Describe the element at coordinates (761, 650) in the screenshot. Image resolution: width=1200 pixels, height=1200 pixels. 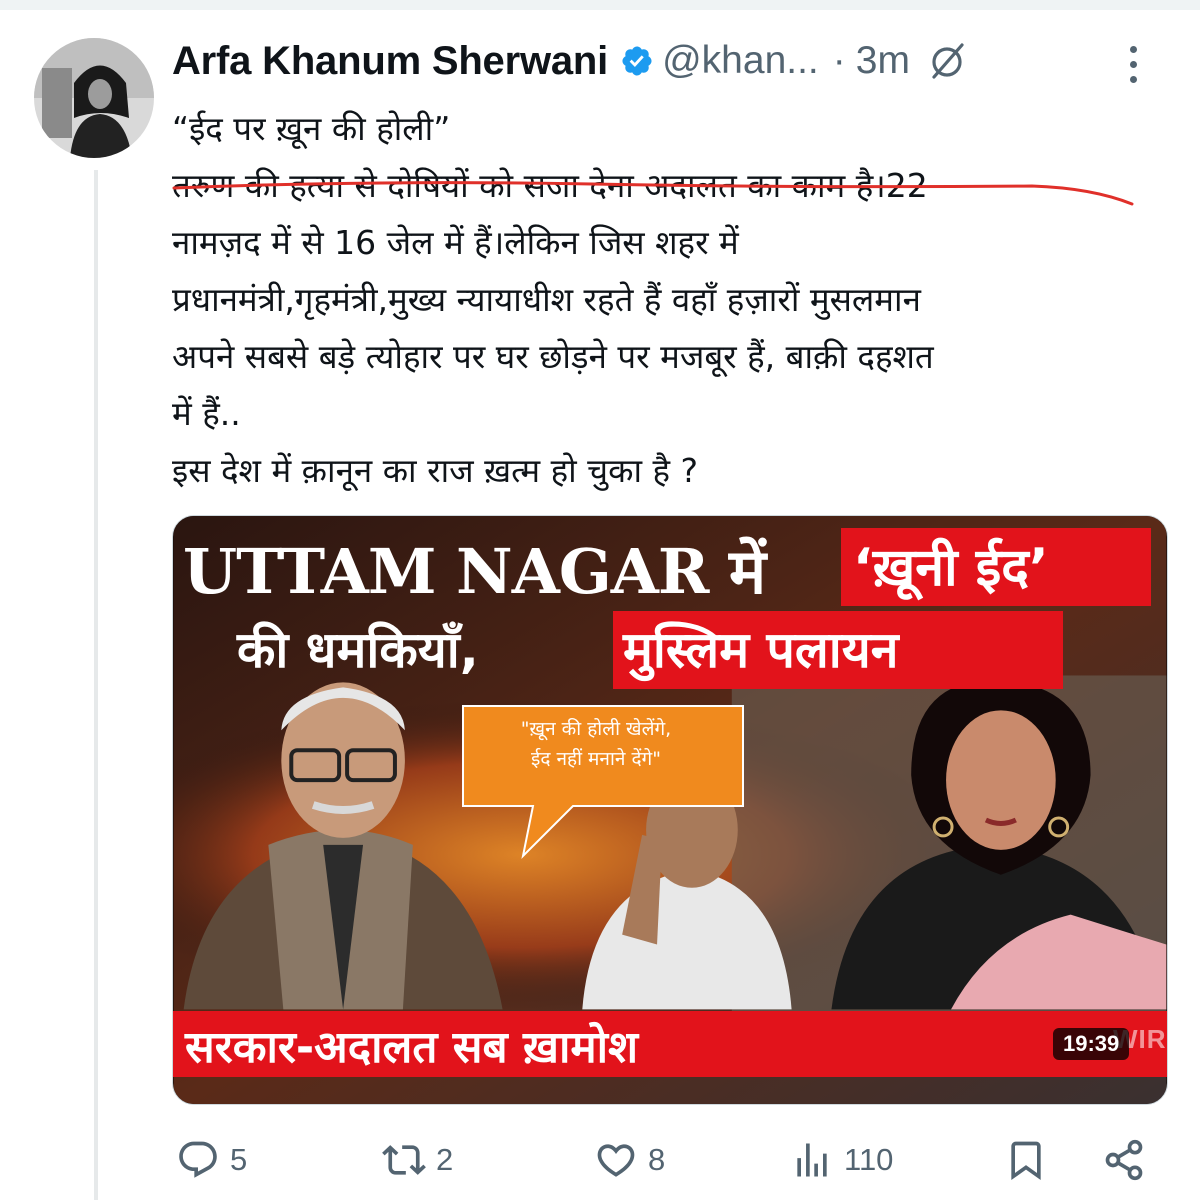
I see `headline-line2-red: मुस्लिम पलायन` at that location.